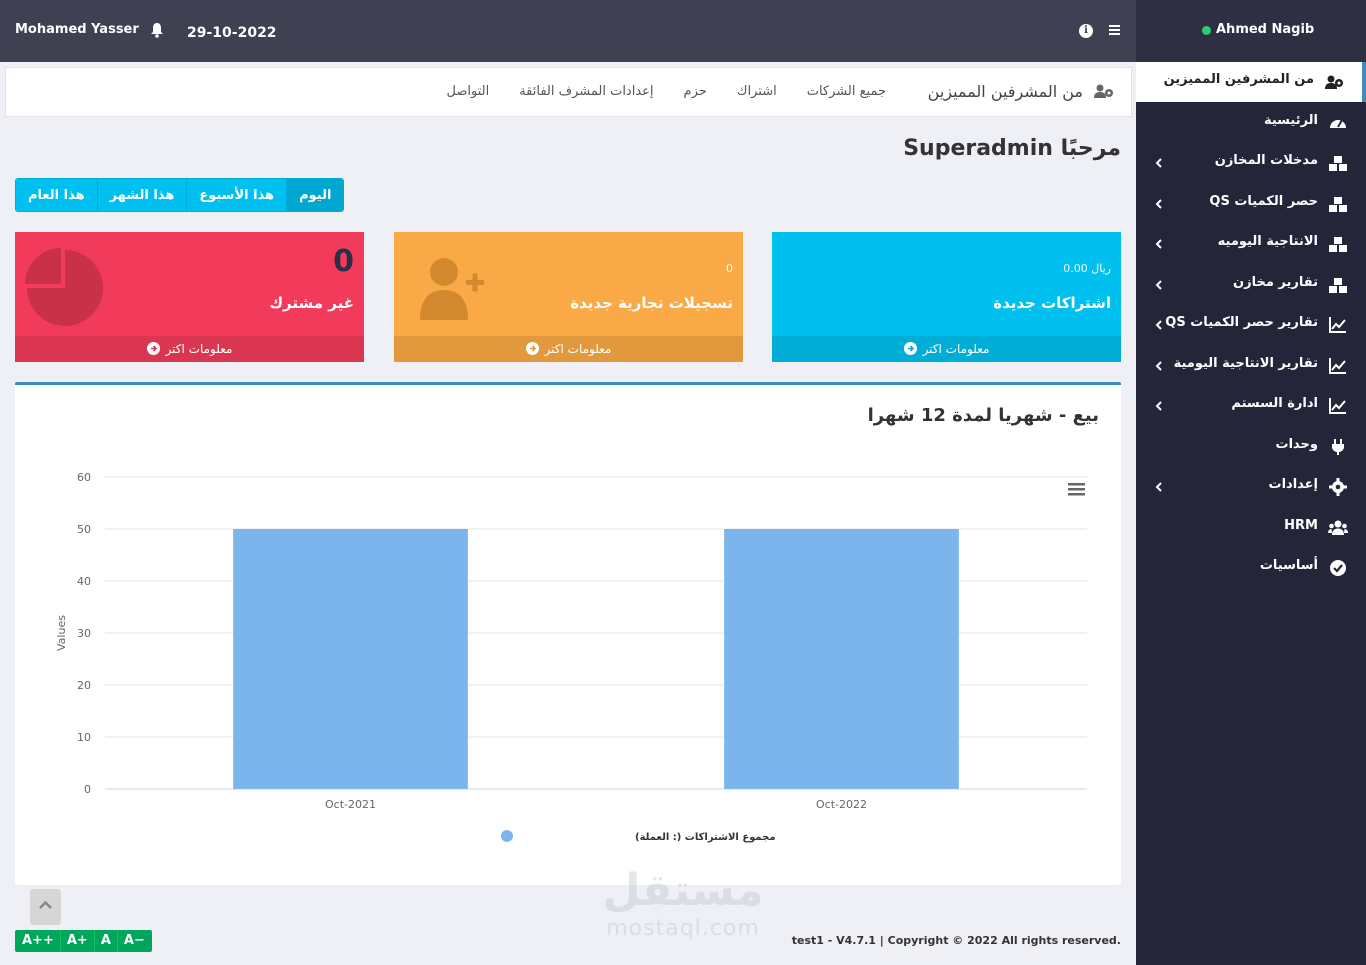  I want to click on sidebar-item-5: تقارير مخازن, so click(1251, 285).